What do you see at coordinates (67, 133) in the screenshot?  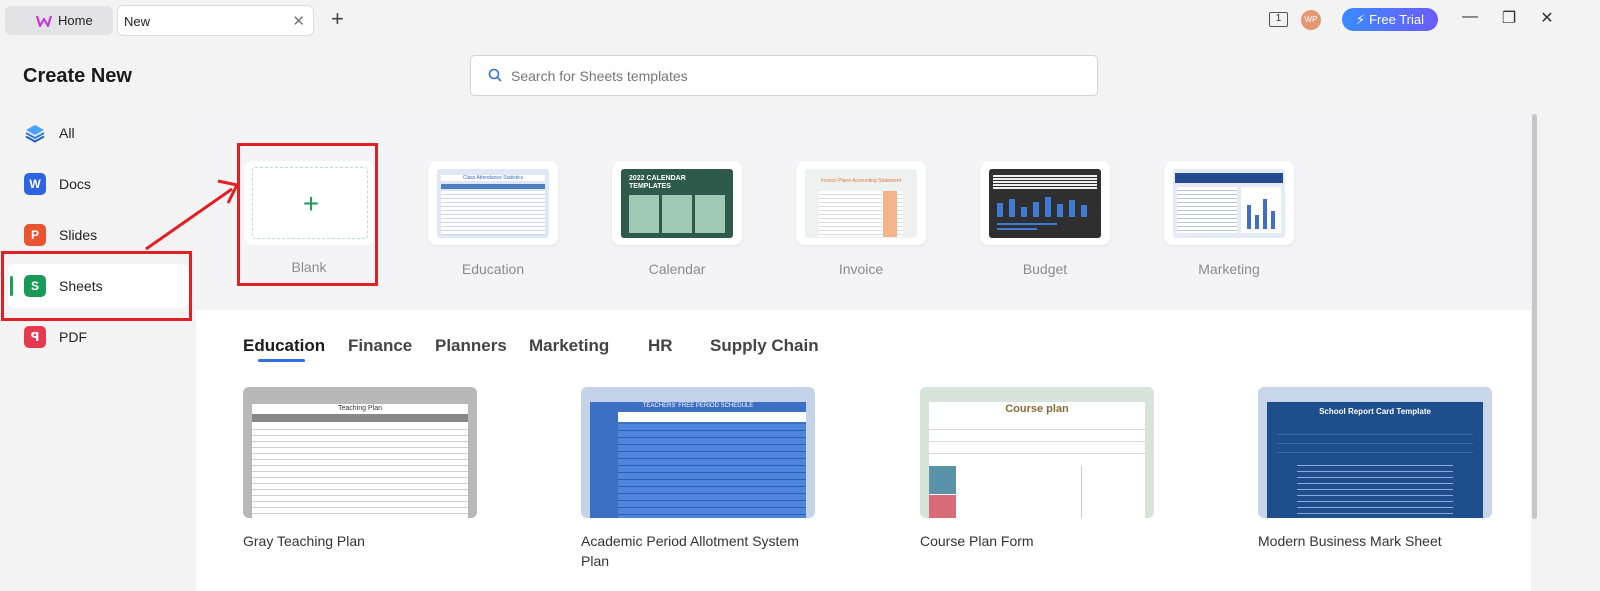 I see `sidebar-item-label: All` at bounding box center [67, 133].